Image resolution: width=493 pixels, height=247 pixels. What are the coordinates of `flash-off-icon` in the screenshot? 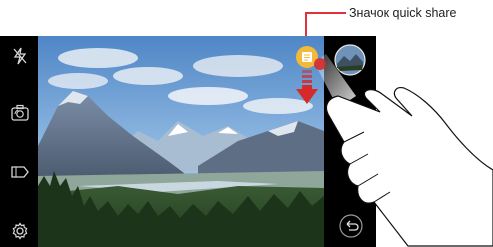 It's located at (20, 56).